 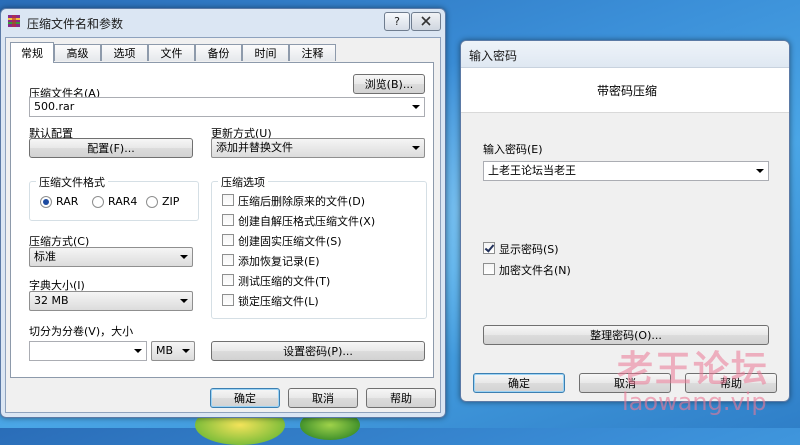 I want to click on show-password-label: 显示密码(S), so click(x=529, y=249).